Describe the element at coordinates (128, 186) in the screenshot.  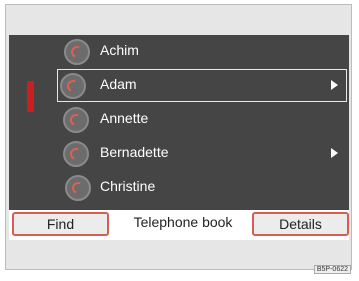
I see `contact-name: Christine` at that location.